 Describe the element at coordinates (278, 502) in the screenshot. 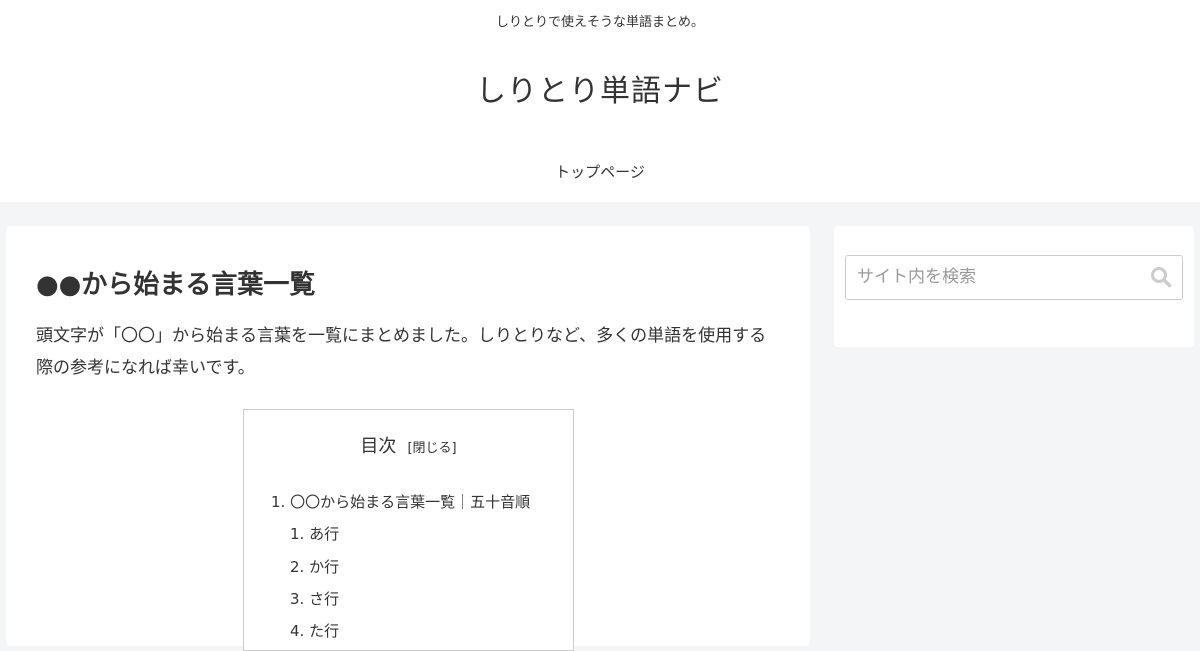

I see `toc-item-number: 1.` at that location.